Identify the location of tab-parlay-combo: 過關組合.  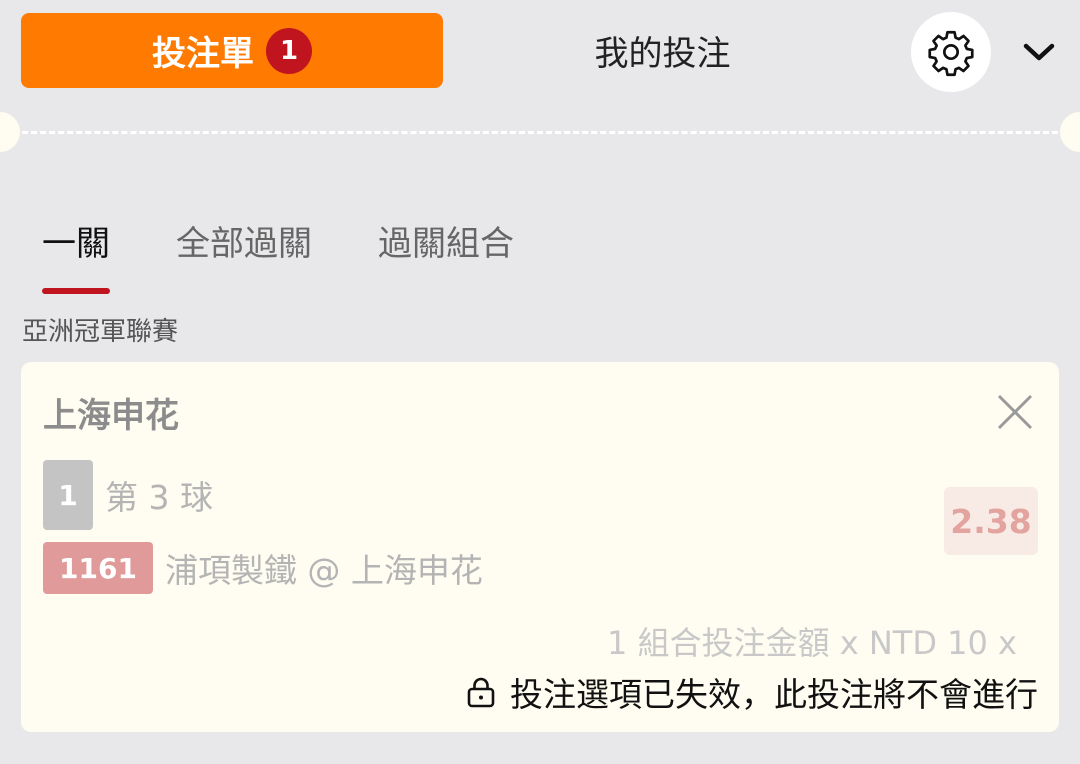
(446, 254).